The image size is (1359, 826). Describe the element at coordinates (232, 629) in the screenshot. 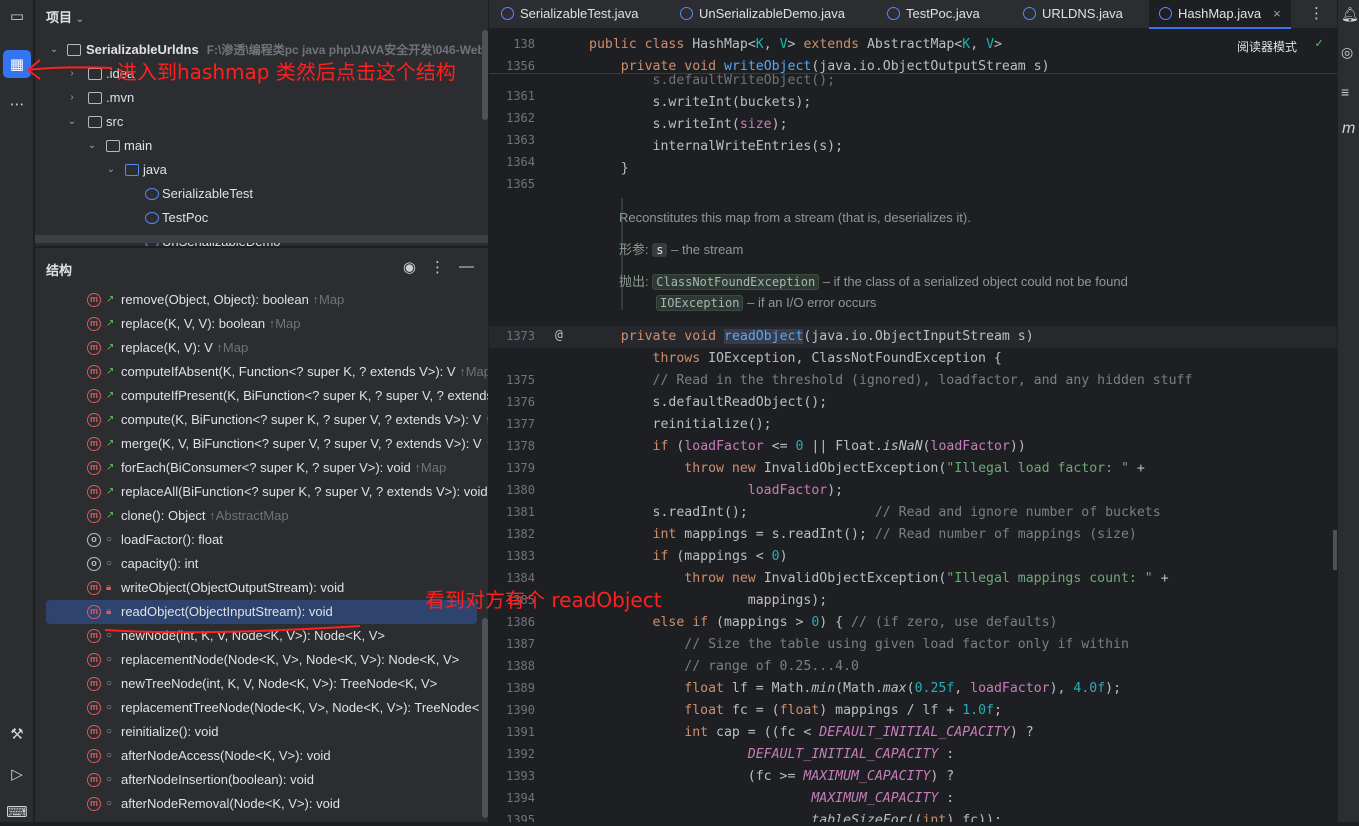

I see `annotation-underline` at that location.